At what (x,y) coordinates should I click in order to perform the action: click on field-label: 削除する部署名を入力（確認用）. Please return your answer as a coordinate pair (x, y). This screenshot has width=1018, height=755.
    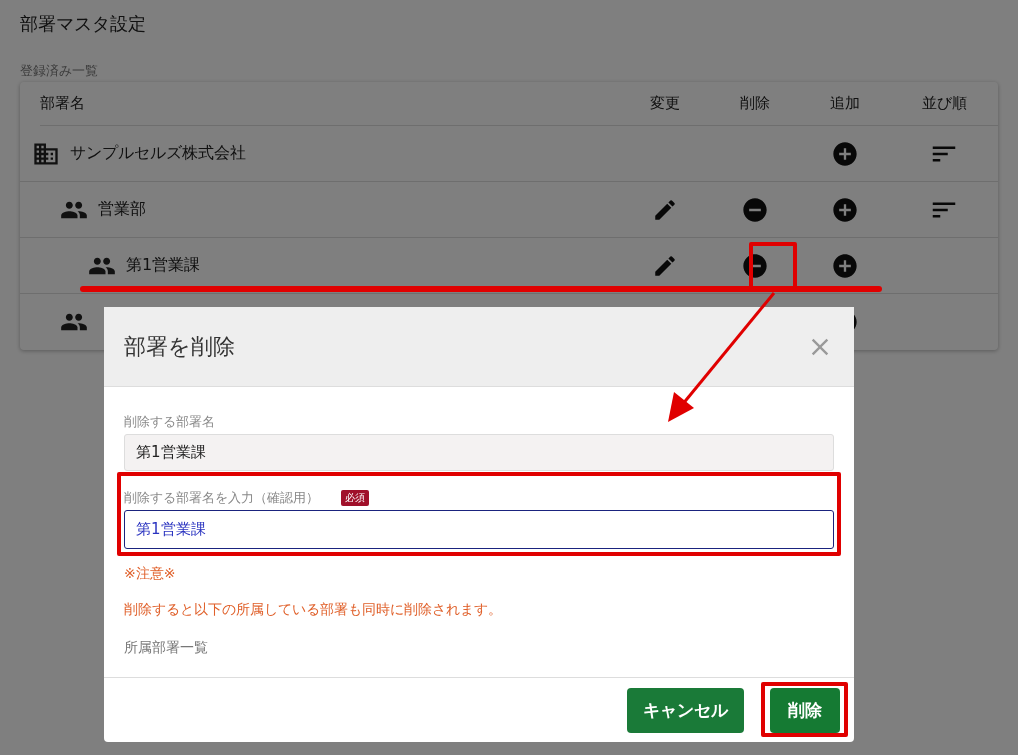
    Looking at the image, I should click on (221, 498).